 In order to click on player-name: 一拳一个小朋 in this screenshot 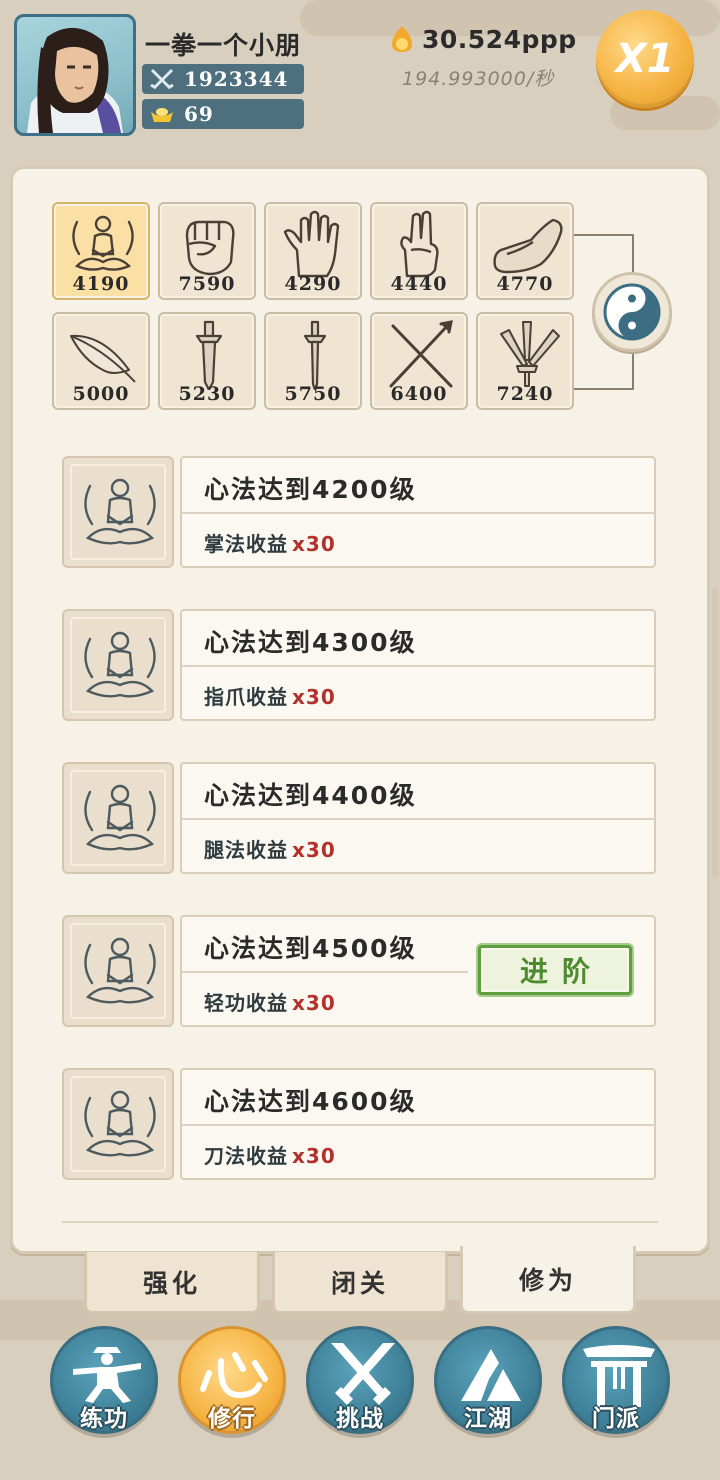, I will do `click(223, 45)`.